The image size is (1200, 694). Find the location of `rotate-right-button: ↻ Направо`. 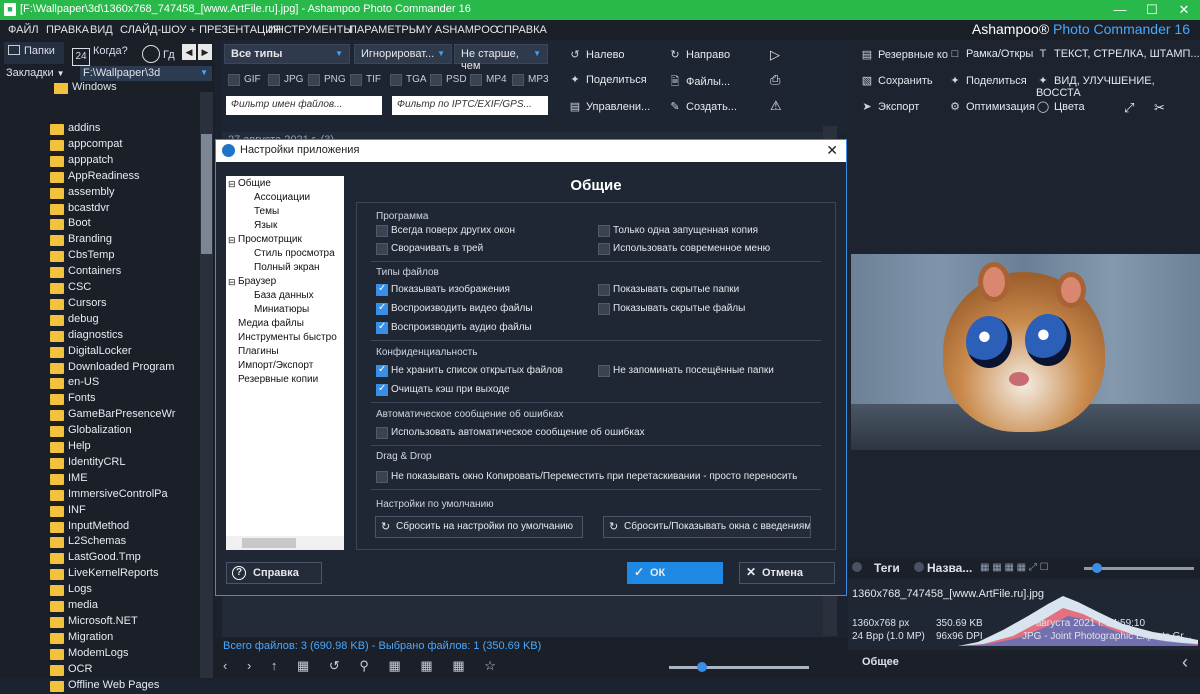

rotate-right-button: ↻ Направо is located at coordinates (699, 57).